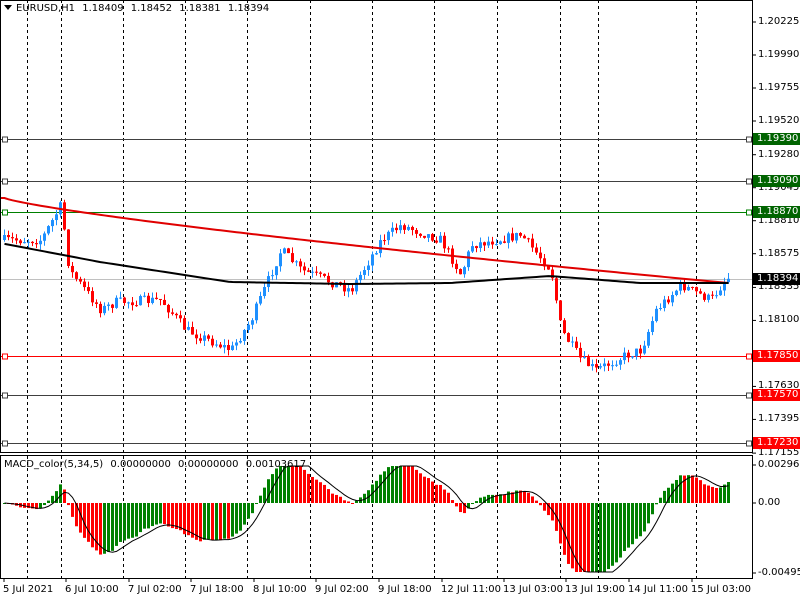 The width and height of the screenshot is (800, 600). I want to click on level-price-tag: 1.17230, so click(776, 443).